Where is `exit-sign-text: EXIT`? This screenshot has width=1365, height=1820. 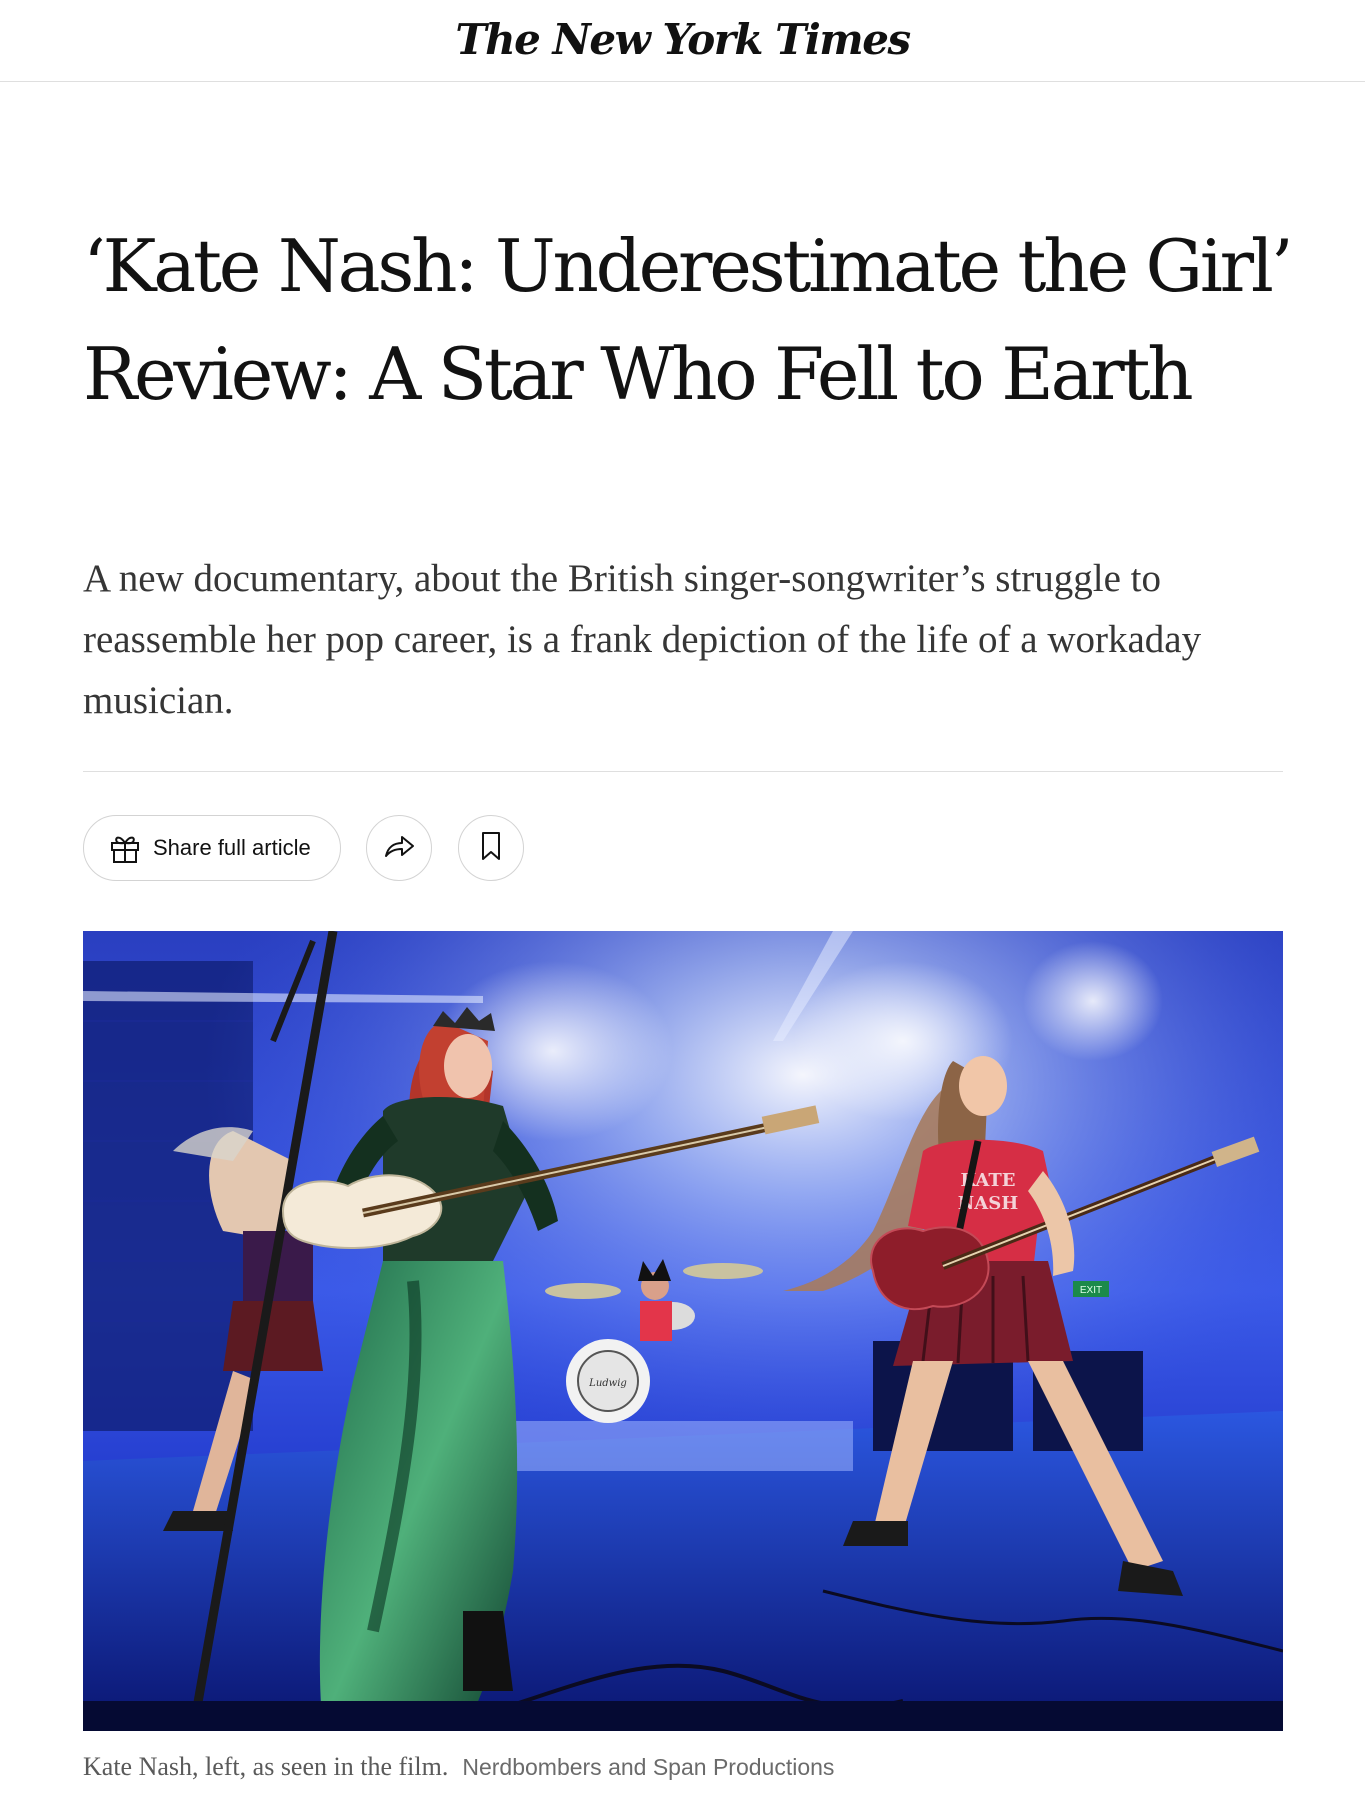
exit-sign-text: EXIT is located at coordinates (1091, 1290).